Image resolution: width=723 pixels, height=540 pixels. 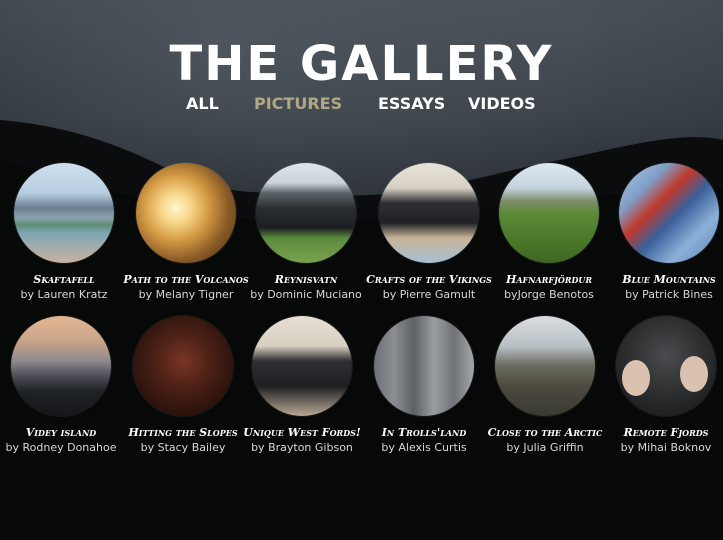 I want to click on gallery-item-hitting-the-slopes: Hitting the Slopes by Stacy Bailey, so click(x=183, y=385).